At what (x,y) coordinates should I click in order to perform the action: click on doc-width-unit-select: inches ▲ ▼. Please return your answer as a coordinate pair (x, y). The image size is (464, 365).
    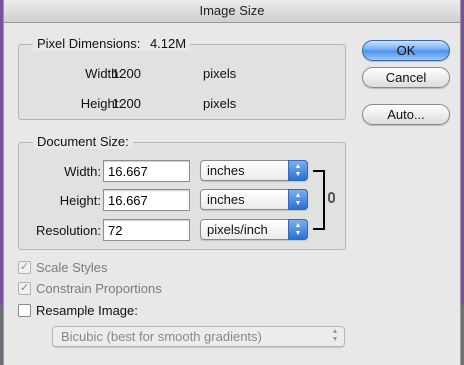
    Looking at the image, I should click on (254, 170).